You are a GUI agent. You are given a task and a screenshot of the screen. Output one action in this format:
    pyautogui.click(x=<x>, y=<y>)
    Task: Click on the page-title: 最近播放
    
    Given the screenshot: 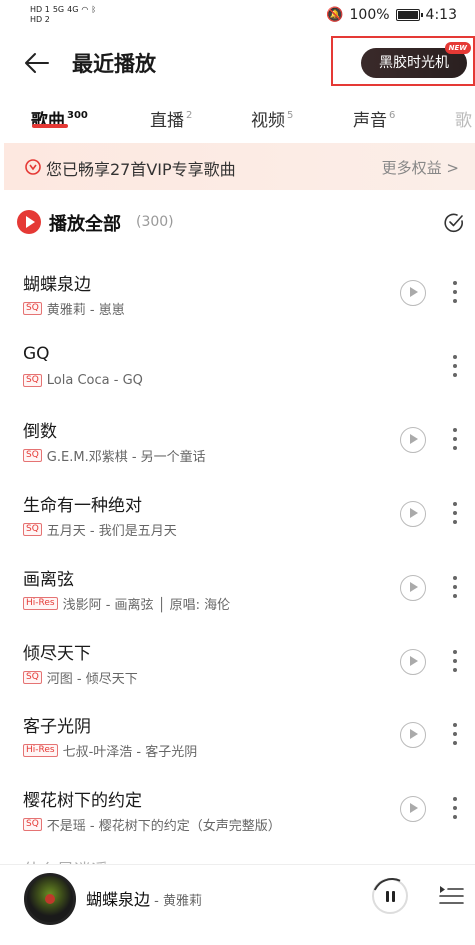 What is the action you would take?
    pyautogui.click(x=114, y=64)
    